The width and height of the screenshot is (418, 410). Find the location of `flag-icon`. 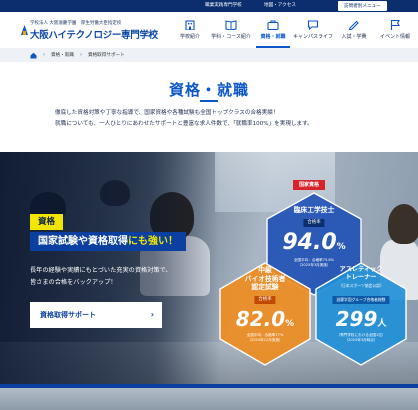

flag-icon is located at coordinates (395, 24).